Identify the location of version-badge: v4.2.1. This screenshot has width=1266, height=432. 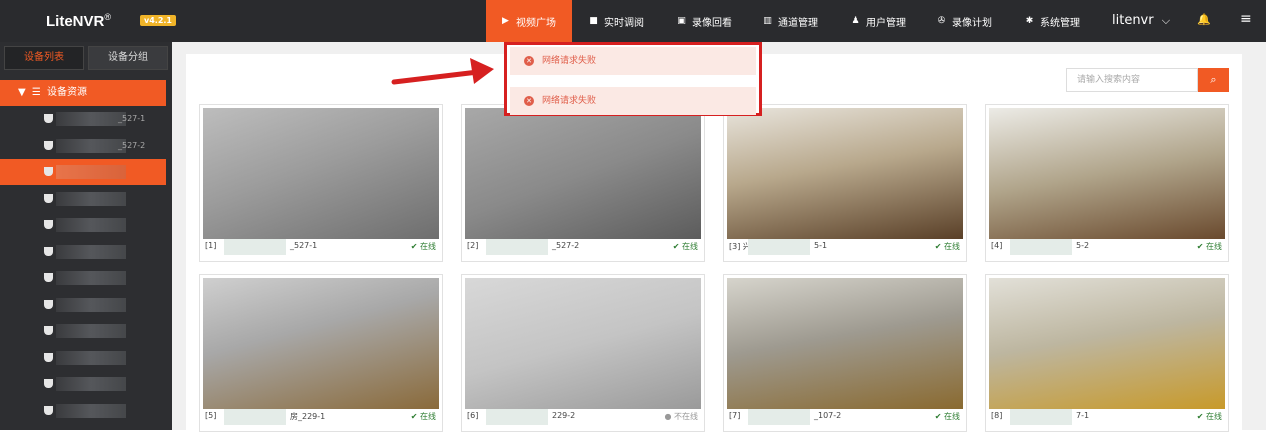
(158, 20).